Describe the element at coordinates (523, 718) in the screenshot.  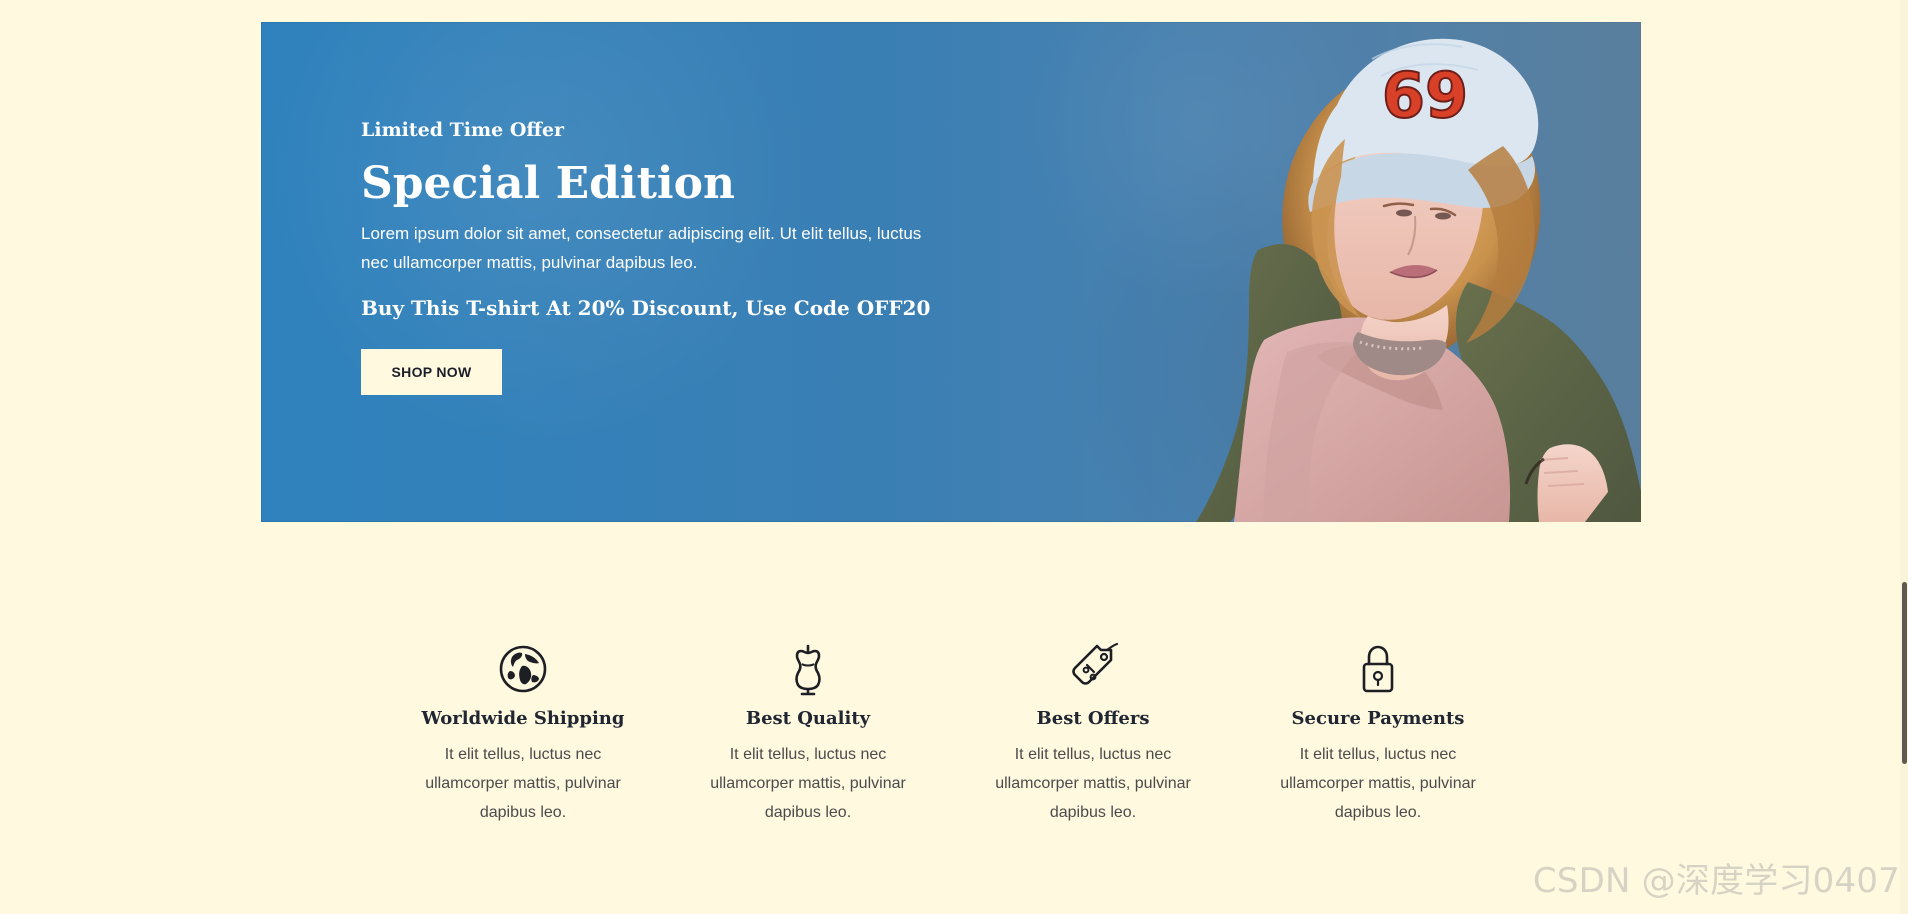
I see `feature-title: Worldwide Shipping` at that location.